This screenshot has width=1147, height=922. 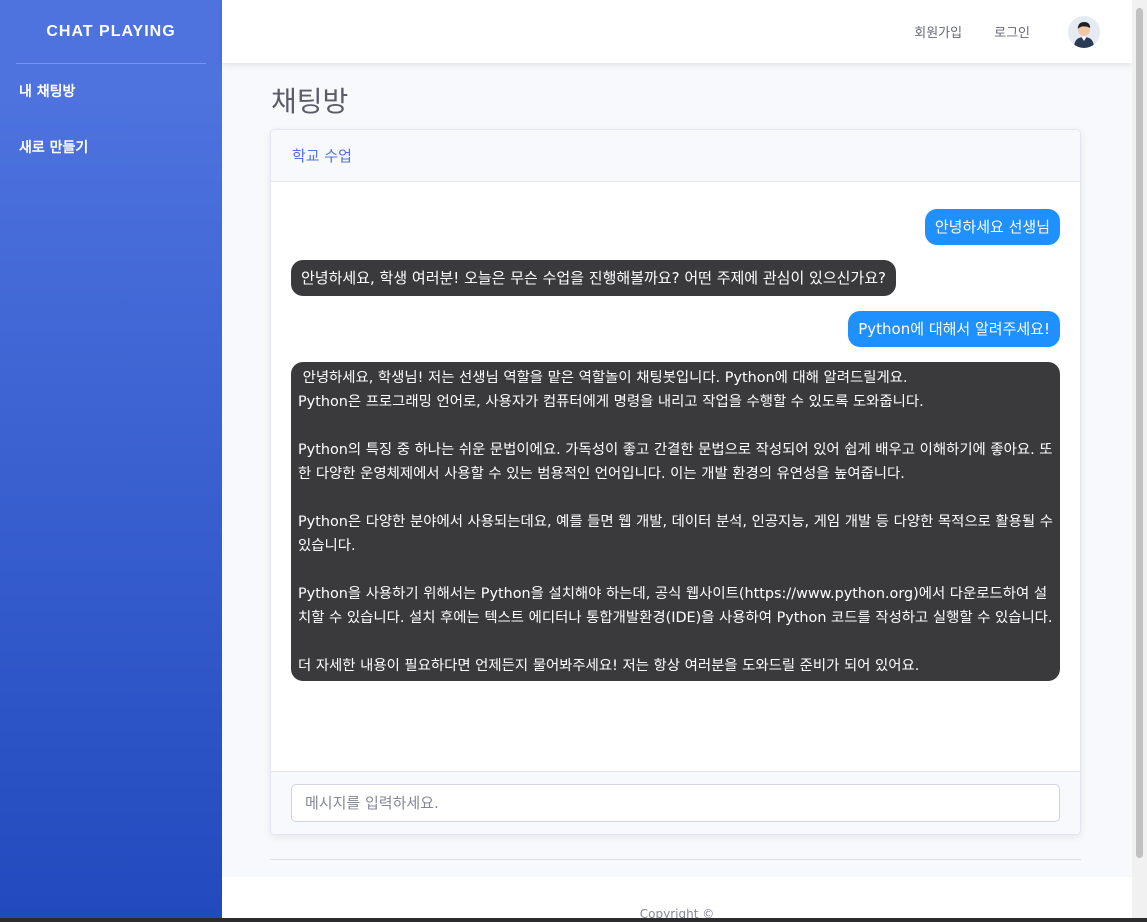 I want to click on topbar: 회원가입 로그인, so click(x=677, y=31).